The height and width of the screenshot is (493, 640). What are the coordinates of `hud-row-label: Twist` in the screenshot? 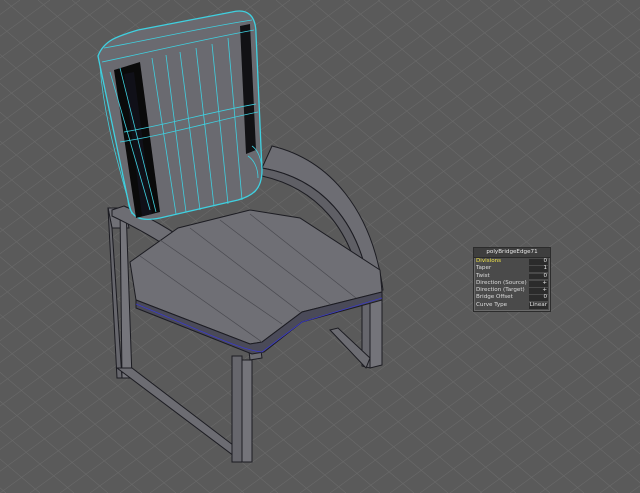 It's located at (483, 275).